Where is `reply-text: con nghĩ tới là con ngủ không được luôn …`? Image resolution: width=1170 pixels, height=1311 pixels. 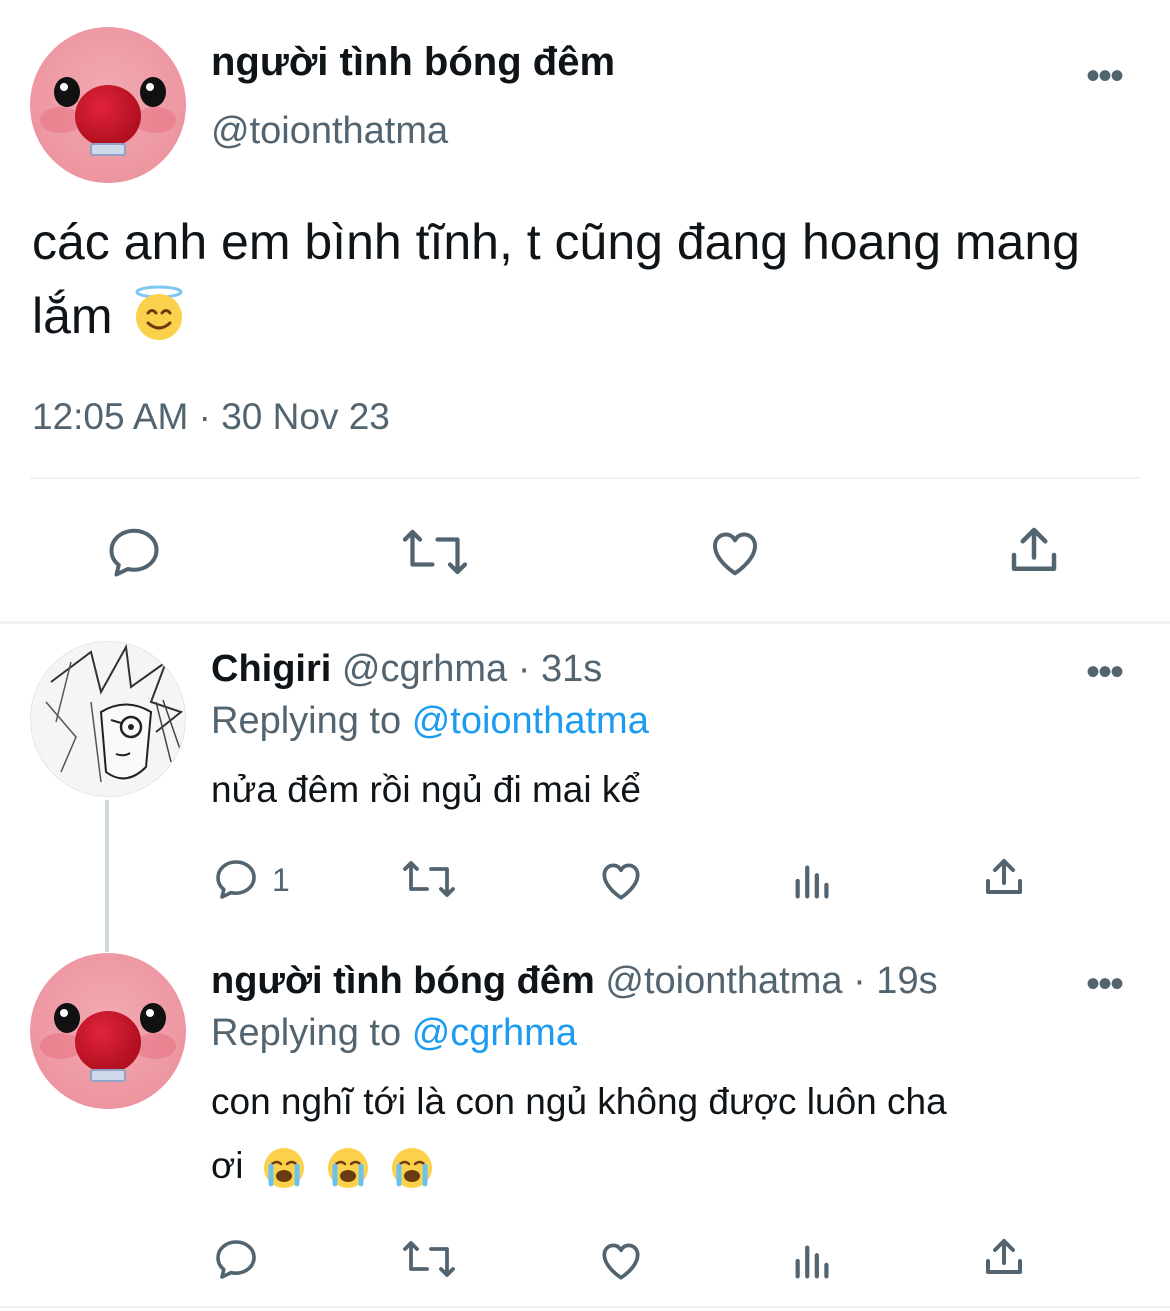
reply-text: con nghĩ tới là con ngủ không được luôn … is located at coordinates (671, 1134).